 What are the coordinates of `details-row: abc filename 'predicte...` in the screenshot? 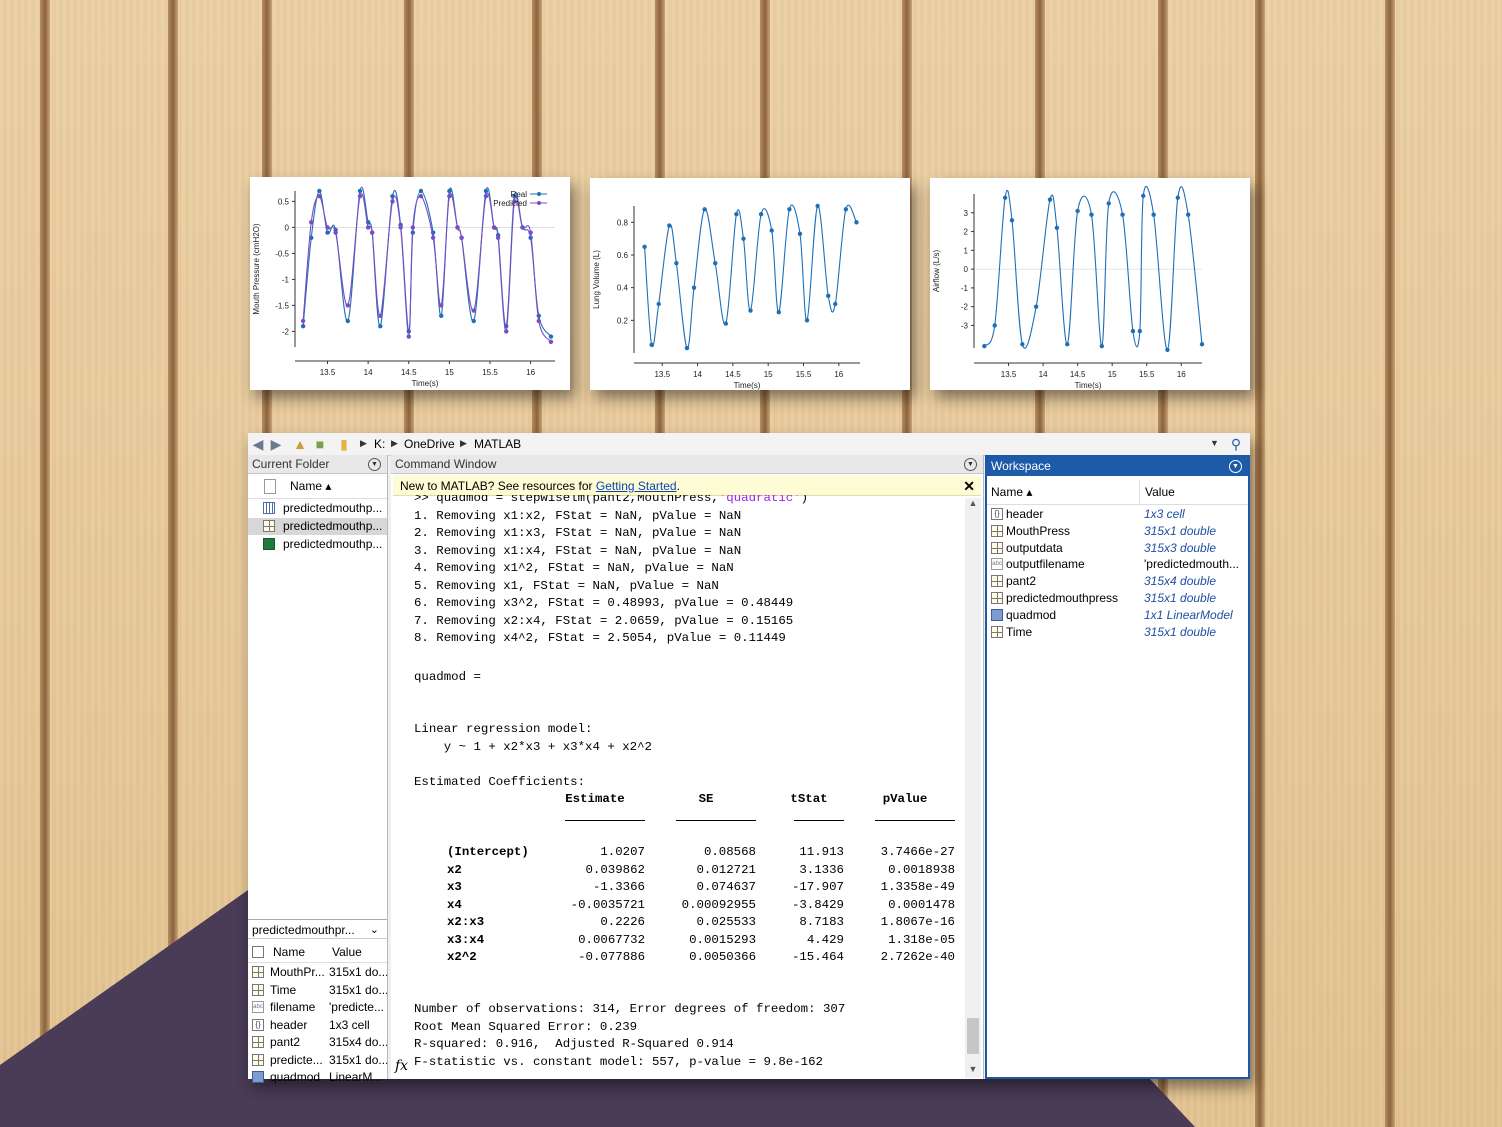 It's located at (317, 1007).